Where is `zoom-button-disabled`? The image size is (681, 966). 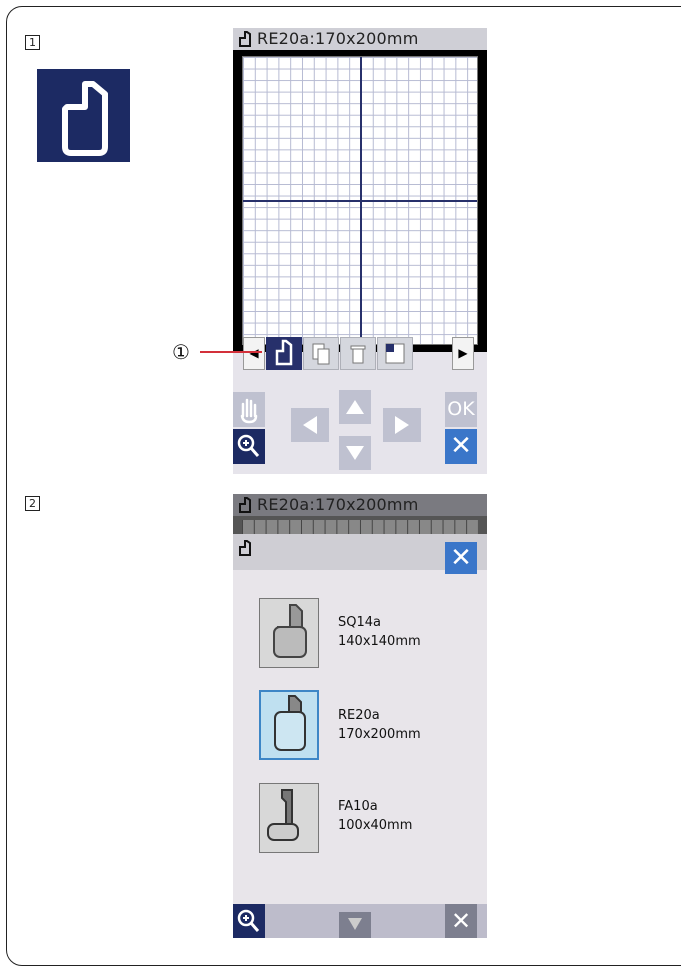 zoom-button-disabled is located at coordinates (249, 921).